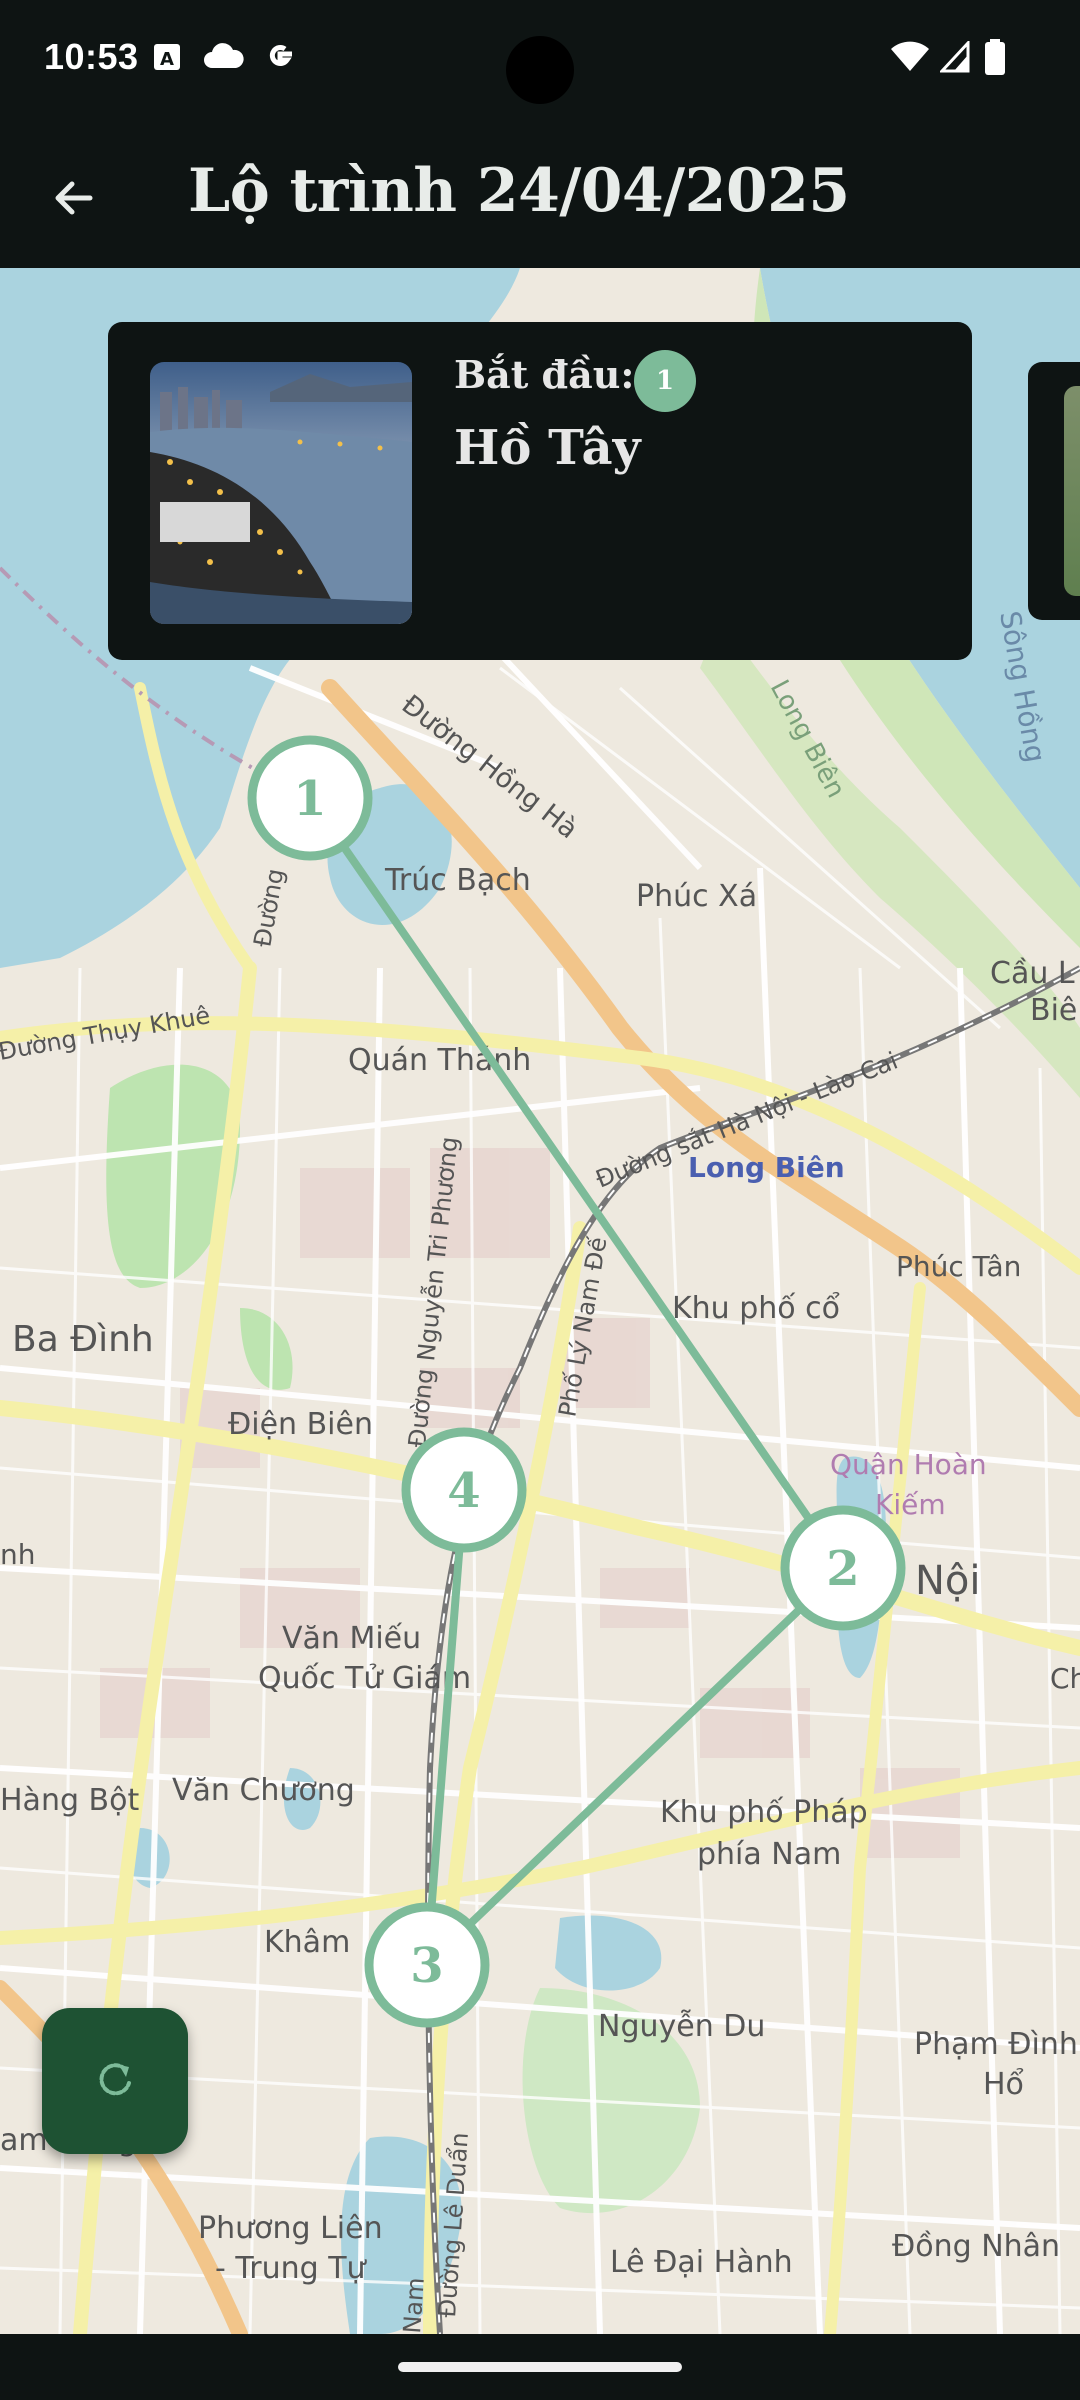 The height and width of the screenshot is (2400, 1080). What do you see at coordinates (1065, 1678) in the screenshot?
I see `label-ch: Ch` at bounding box center [1065, 1678].